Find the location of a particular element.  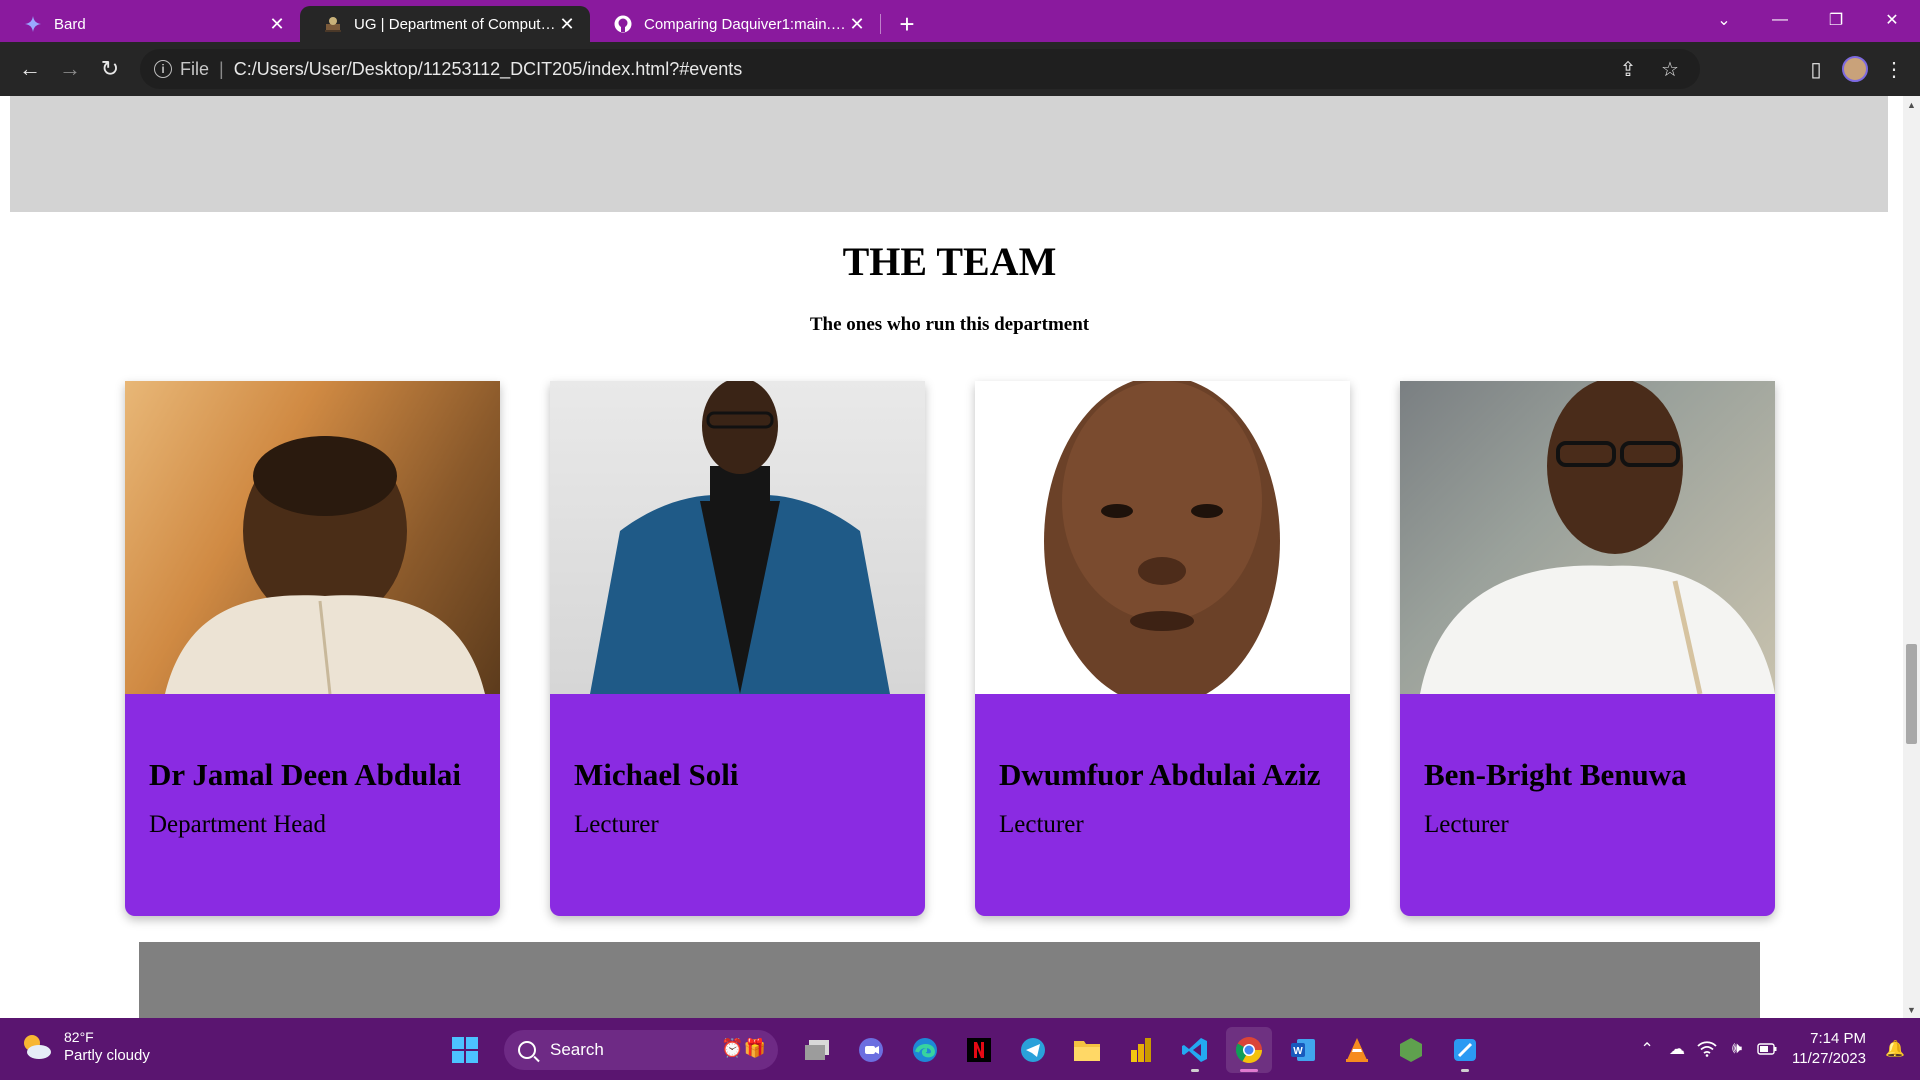

tab-title: Bard is located at coordinates (70, 24).